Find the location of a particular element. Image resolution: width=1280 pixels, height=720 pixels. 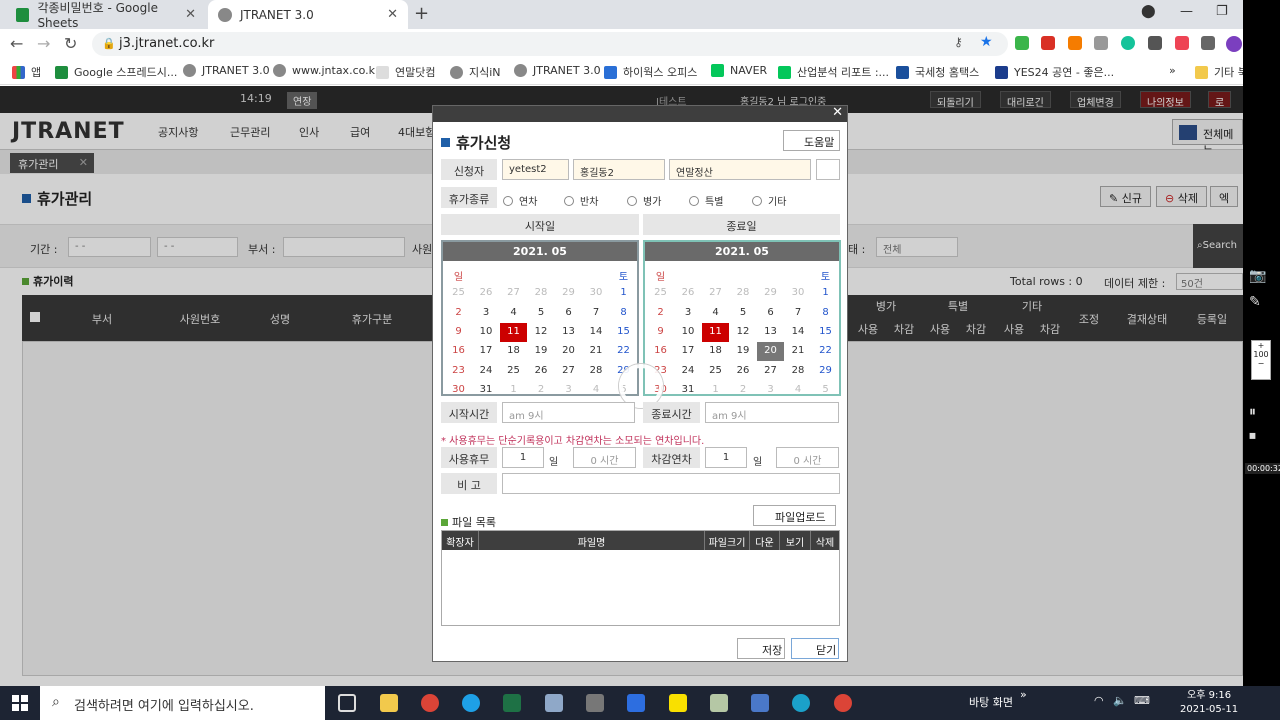

calendar-day: 22 is located at coordinates (623, 351).